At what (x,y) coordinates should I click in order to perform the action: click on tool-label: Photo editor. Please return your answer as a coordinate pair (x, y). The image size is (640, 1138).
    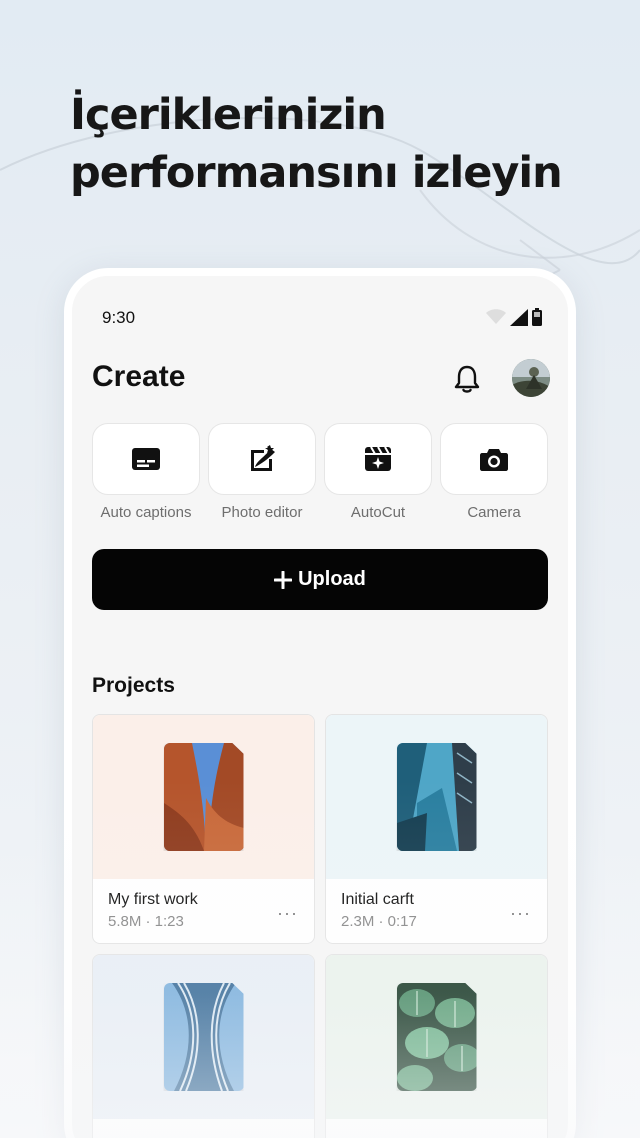
    Looking at the image, I should click on (262, 512).